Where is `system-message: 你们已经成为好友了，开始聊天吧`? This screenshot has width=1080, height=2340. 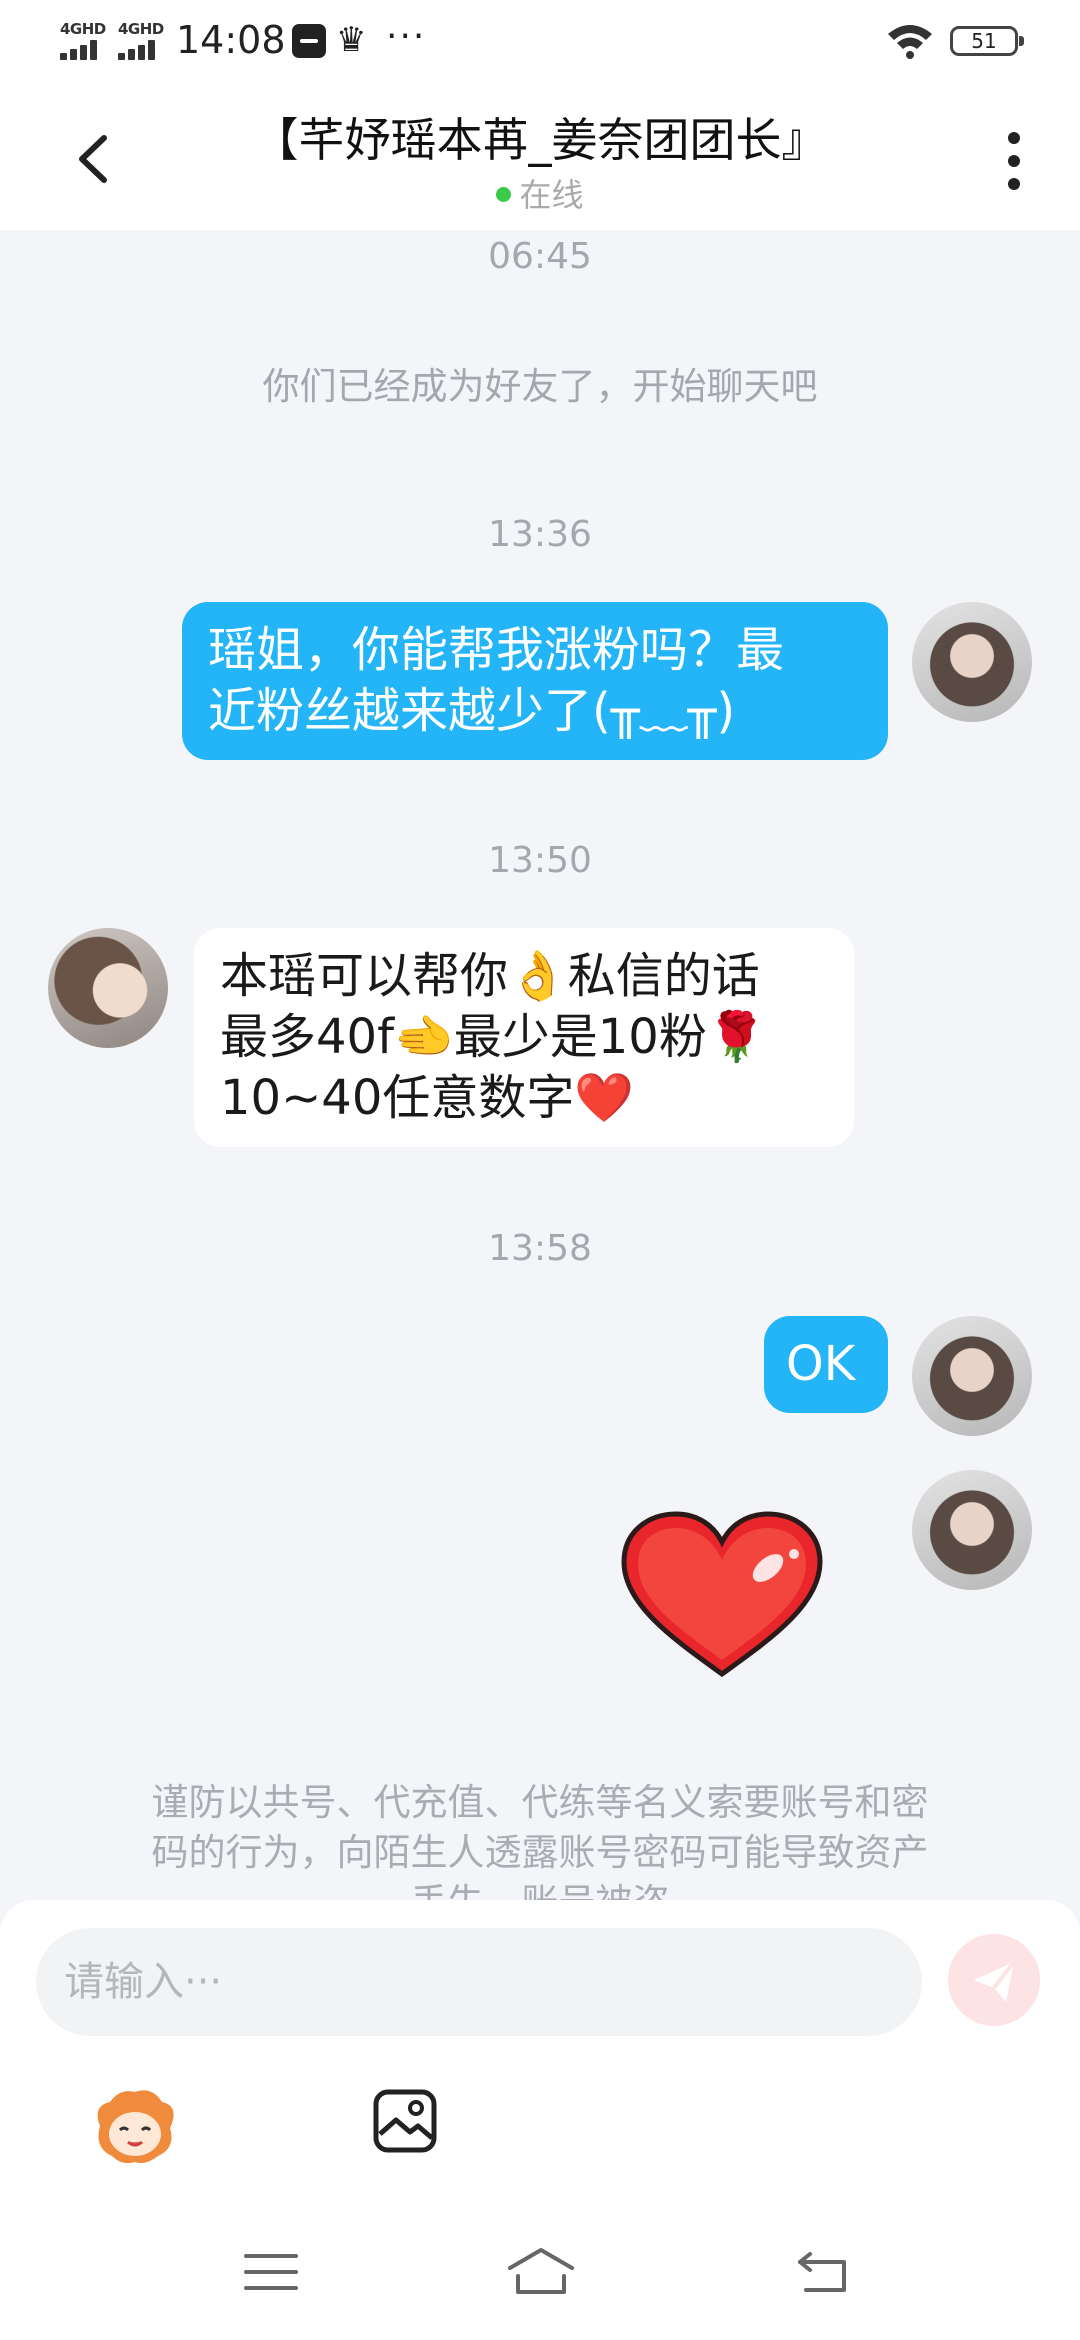
system-message: 你们已经成为好友了，开始聊天吧 is located at coordinates (540, 386).